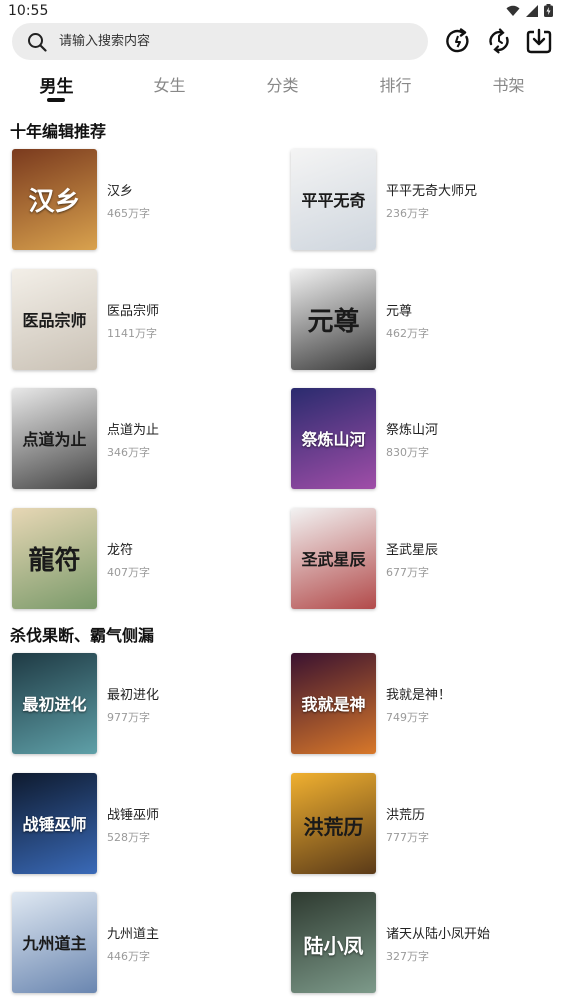 The image size is (565, 1004). I want to click on search-icon, so click(37, 42).